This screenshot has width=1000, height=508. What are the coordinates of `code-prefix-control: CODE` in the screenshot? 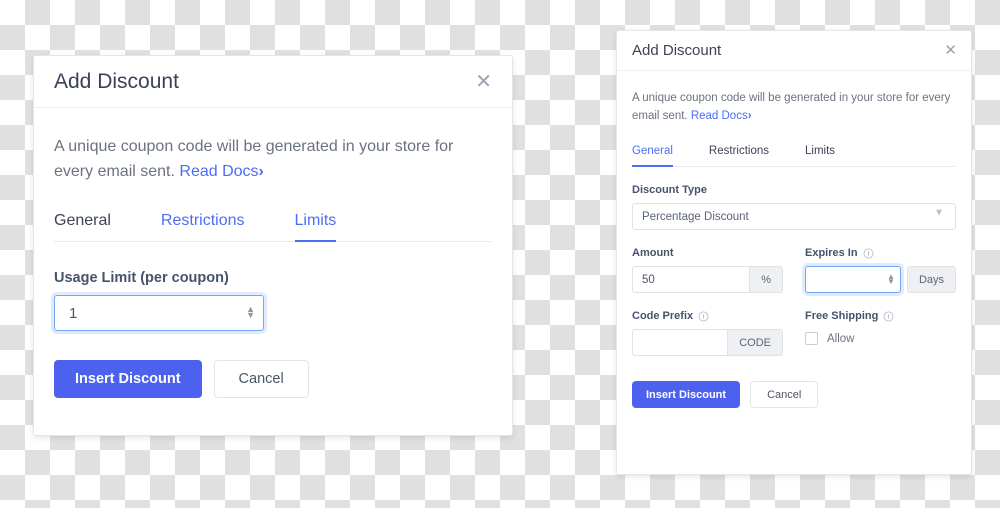 It's located at (707, 342).